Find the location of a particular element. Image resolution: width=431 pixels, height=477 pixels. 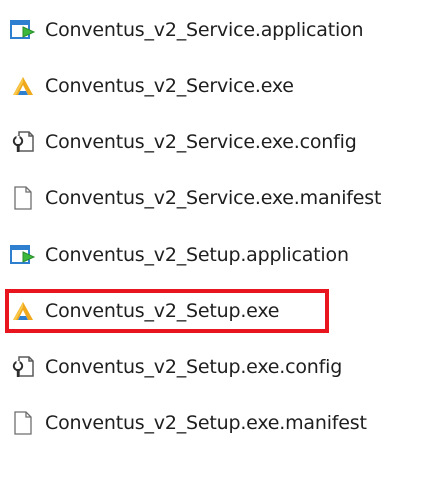

file-item-service-exe: Conventus_v2_Service.exe is located at coordinates (152, 86).